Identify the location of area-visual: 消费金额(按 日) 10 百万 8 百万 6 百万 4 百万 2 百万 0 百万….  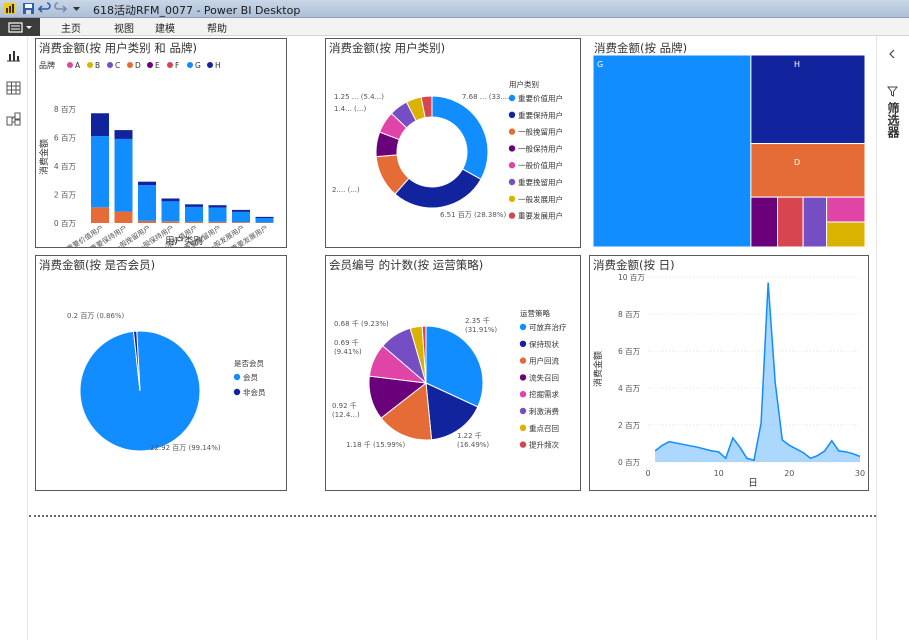
(729, 373).